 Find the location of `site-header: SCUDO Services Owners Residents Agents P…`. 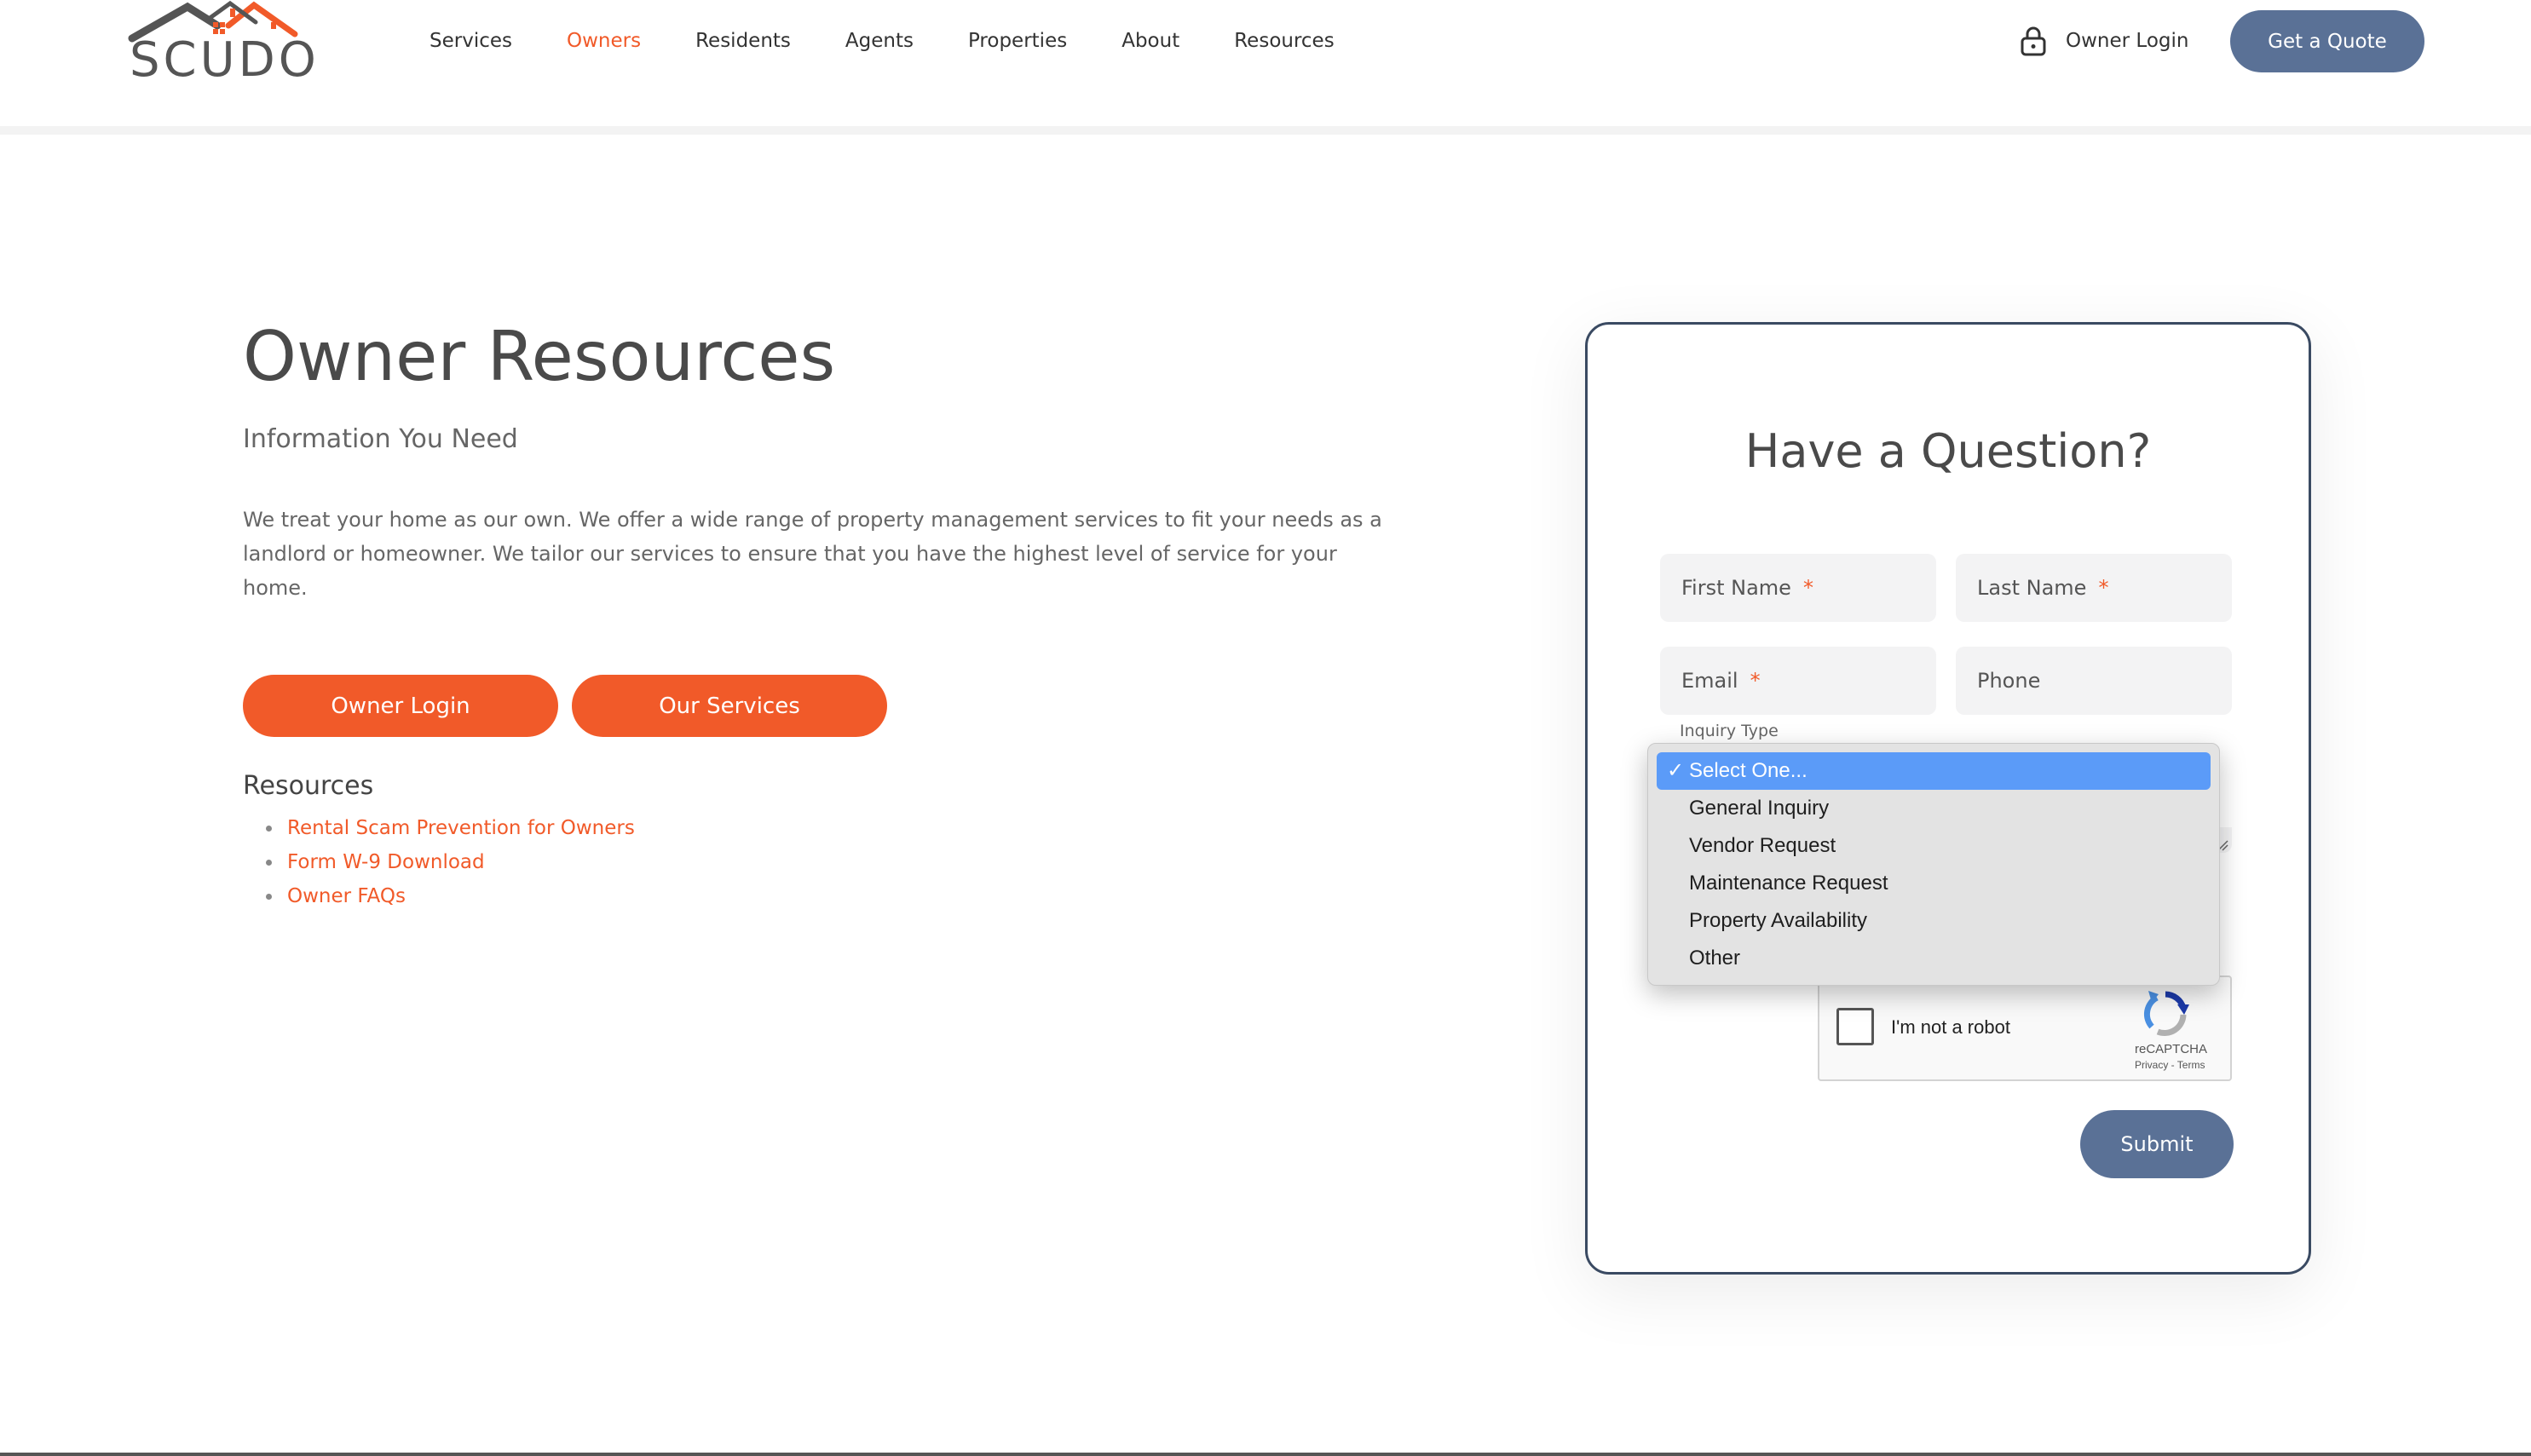

site-header: SCUDO Services Owners Residents Agents P… is located at coordinates (1265, 68).